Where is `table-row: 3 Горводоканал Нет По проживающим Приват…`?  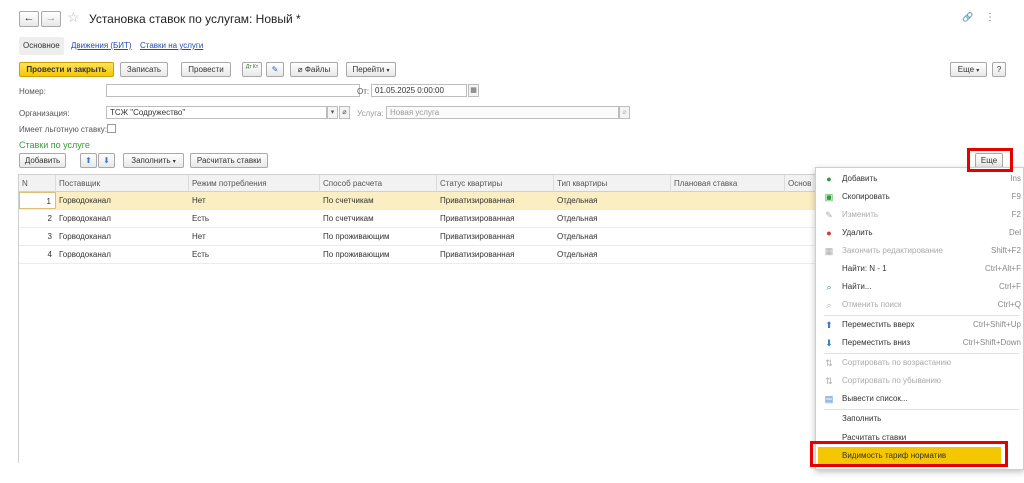 table-row: 3 Горводоканал Нет По проживающим Приват… is located at coordinates (419, 237).